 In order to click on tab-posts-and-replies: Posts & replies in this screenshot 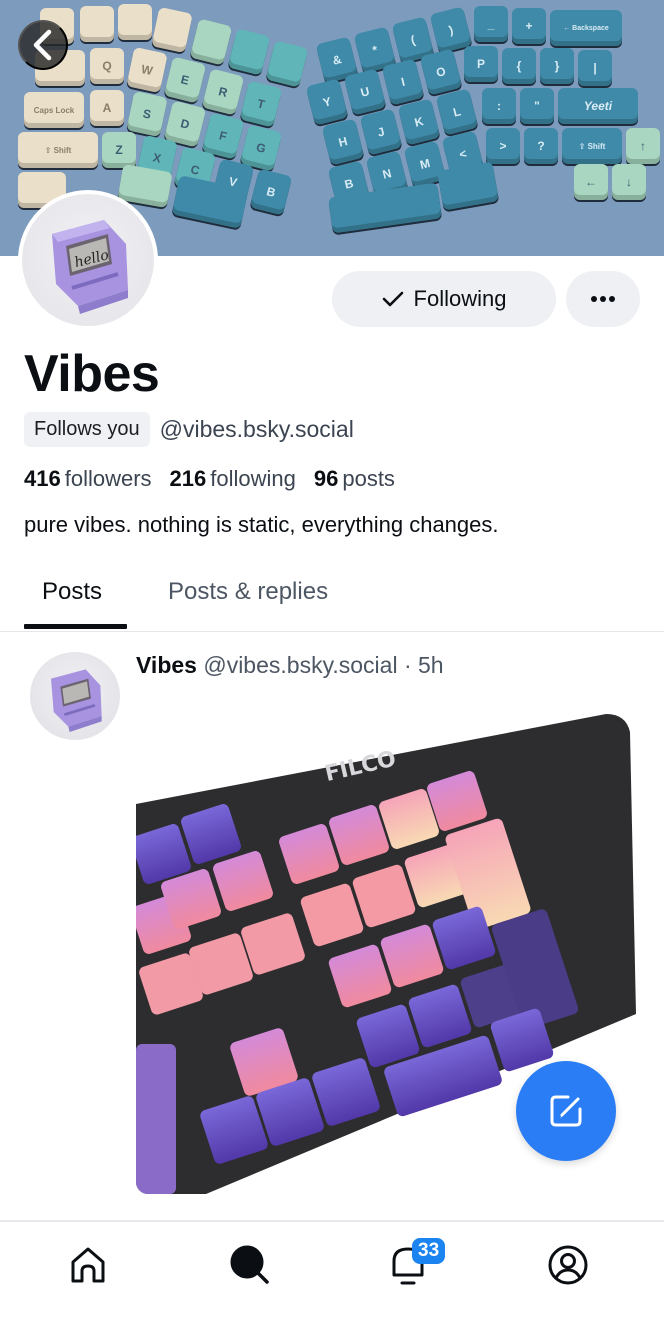, I will do `click(248, 592)`.